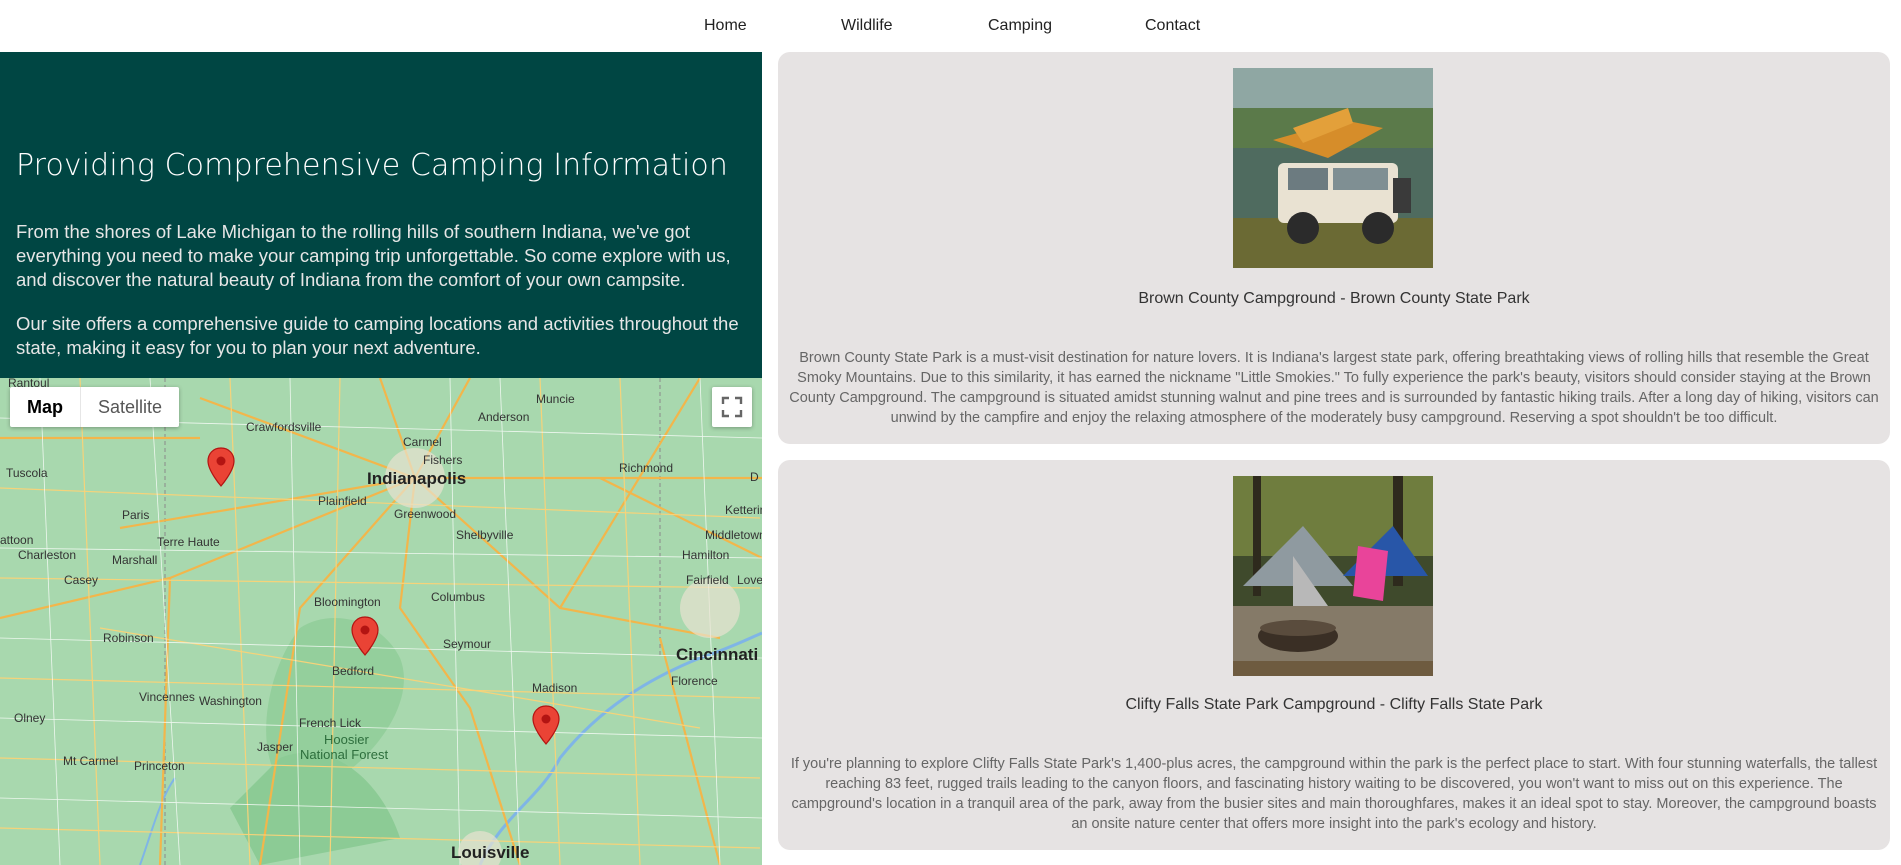 This screenshot has height=865, width=1901. Describe the element at coordinates (188, 542) in the screenshot. I see `map-label-terre-haute: Terre Haute` at that location.